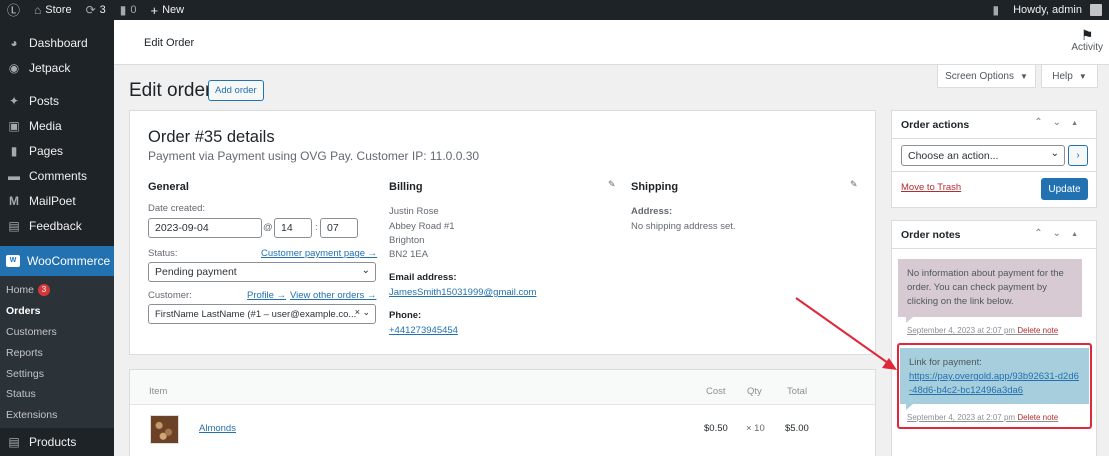 The height and width of the screenshot is (456, 1109). I want to click on notes-link: ▮, so click(996, 10).